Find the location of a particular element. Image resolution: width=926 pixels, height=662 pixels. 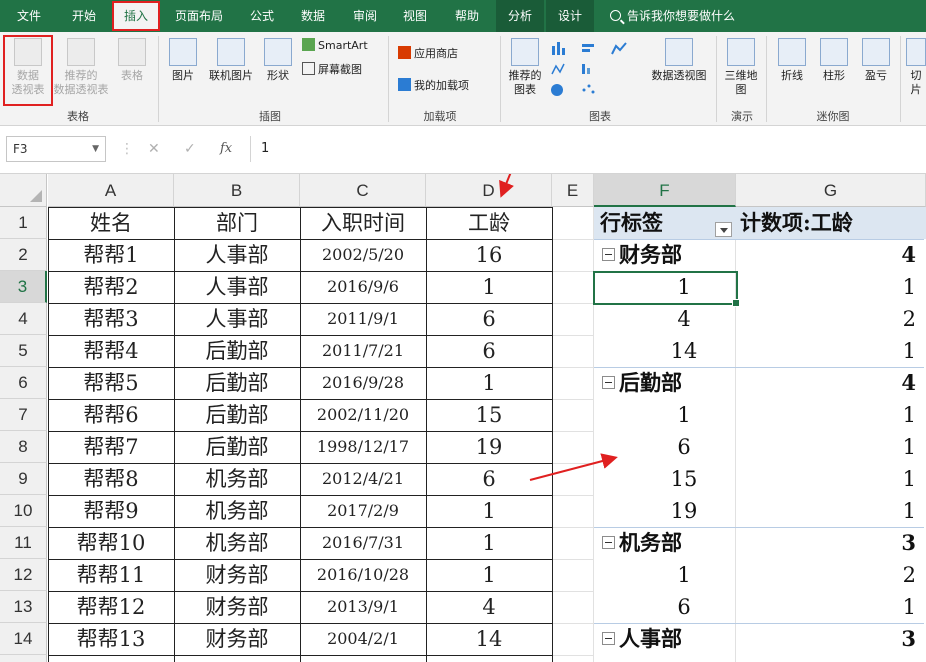

tab-help: 帮助 is located at coordinates (467, 16).